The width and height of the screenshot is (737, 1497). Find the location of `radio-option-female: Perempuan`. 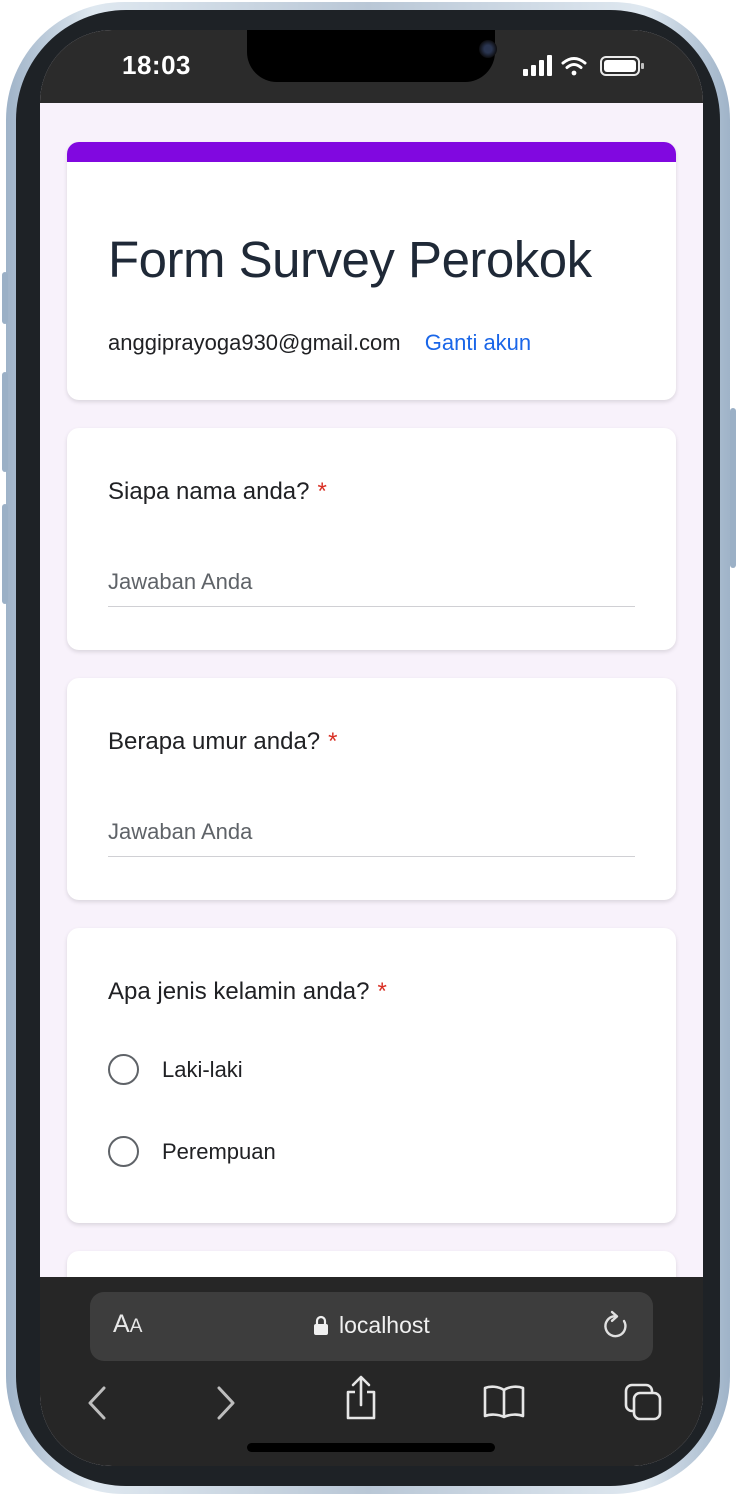

radio-option-female: Perempuan is located at coordinates (192, 1151).